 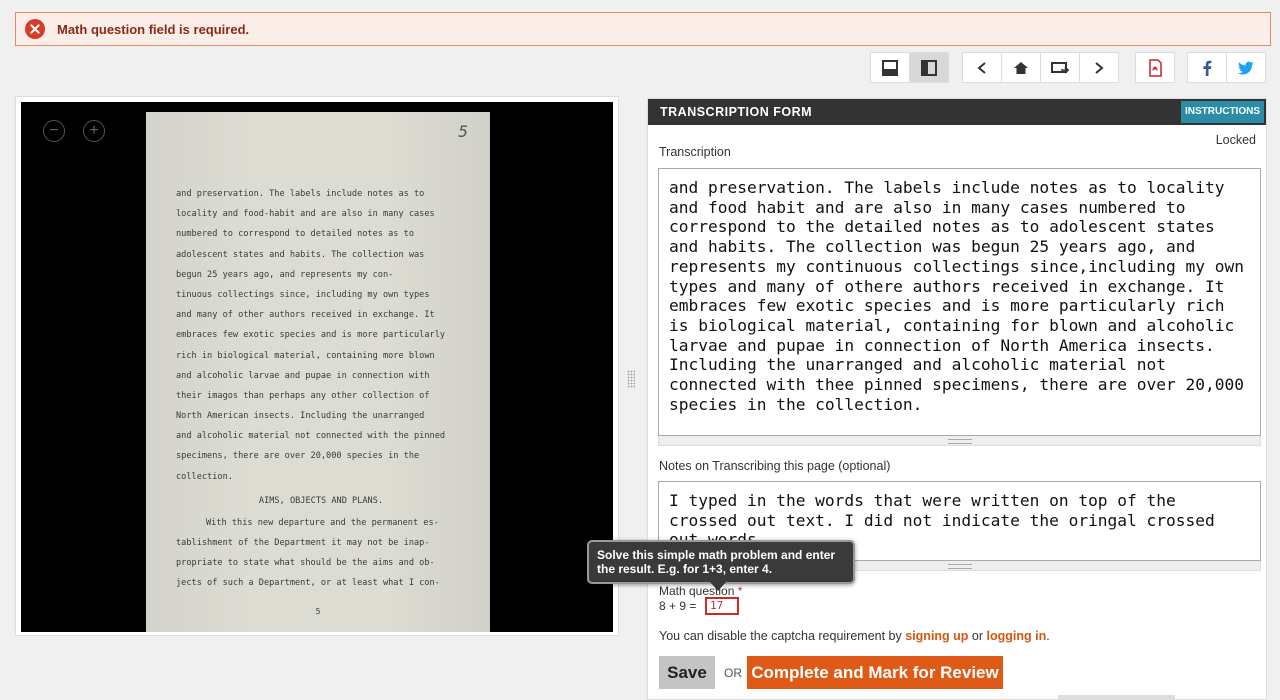 What do you see at coordinates (678, 606) in the screenshot?
I see `math-problem: 8 + 9 =` at bounding box center [678, 606].